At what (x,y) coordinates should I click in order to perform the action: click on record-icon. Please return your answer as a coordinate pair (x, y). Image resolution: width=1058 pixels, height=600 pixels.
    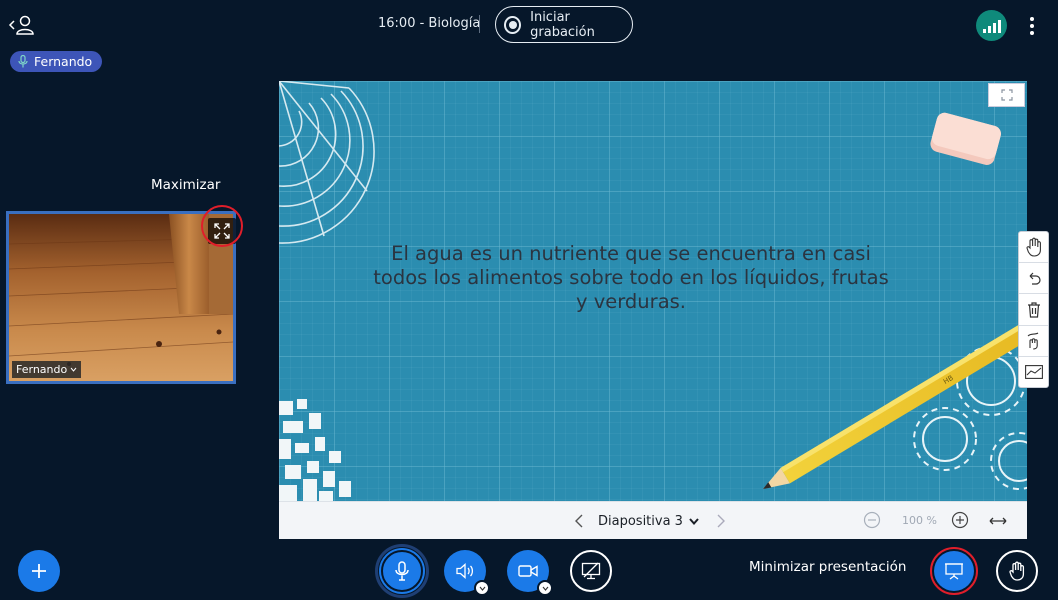
    Looking at the image, I should click on (513, 24).